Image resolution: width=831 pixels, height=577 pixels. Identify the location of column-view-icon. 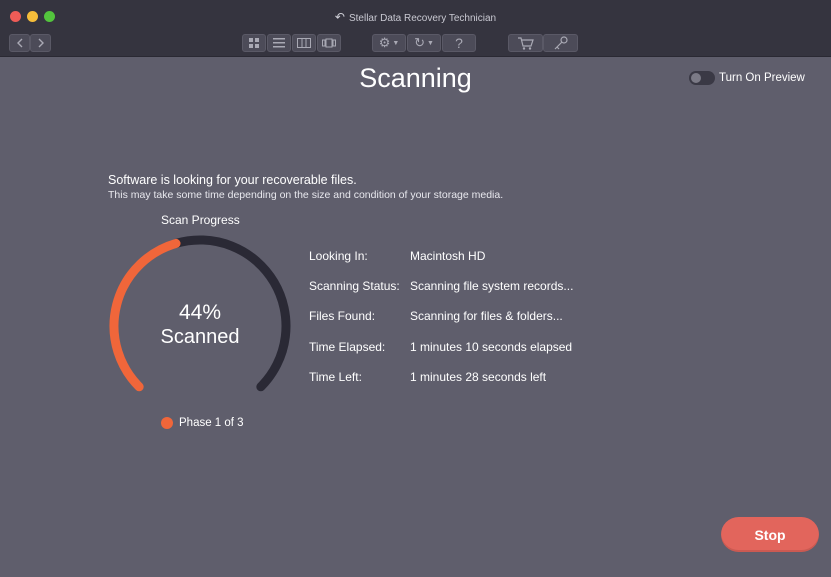
(304, 43).